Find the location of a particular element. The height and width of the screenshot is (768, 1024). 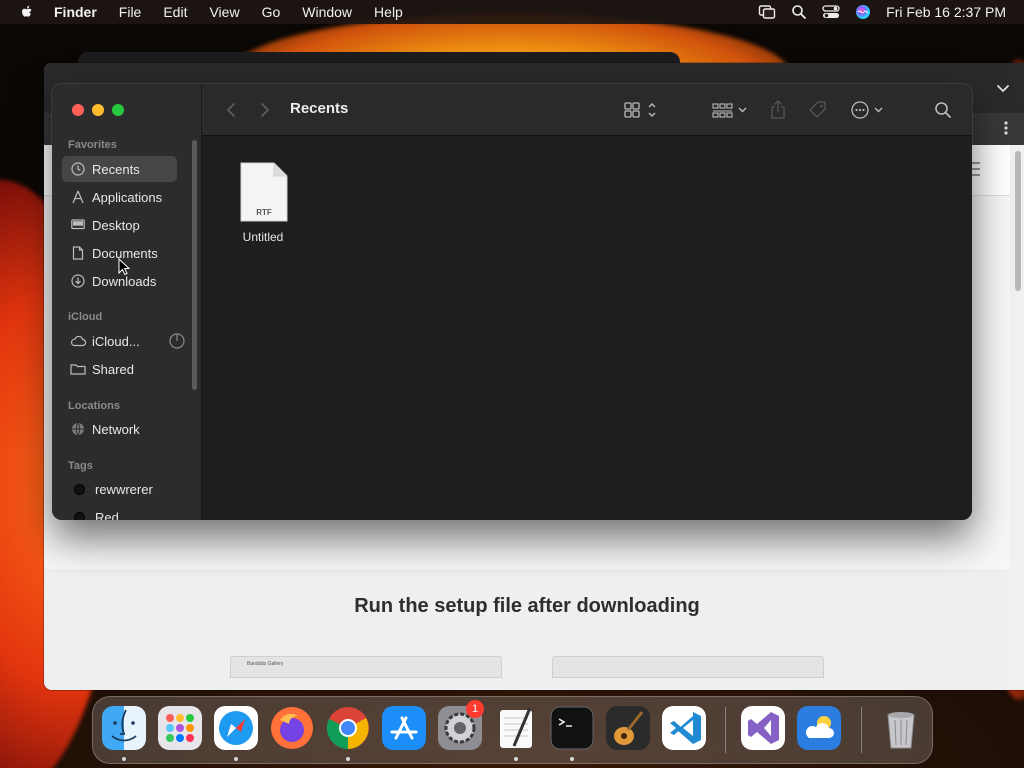

shared-folder-icon is located at coordinates (78, 369).